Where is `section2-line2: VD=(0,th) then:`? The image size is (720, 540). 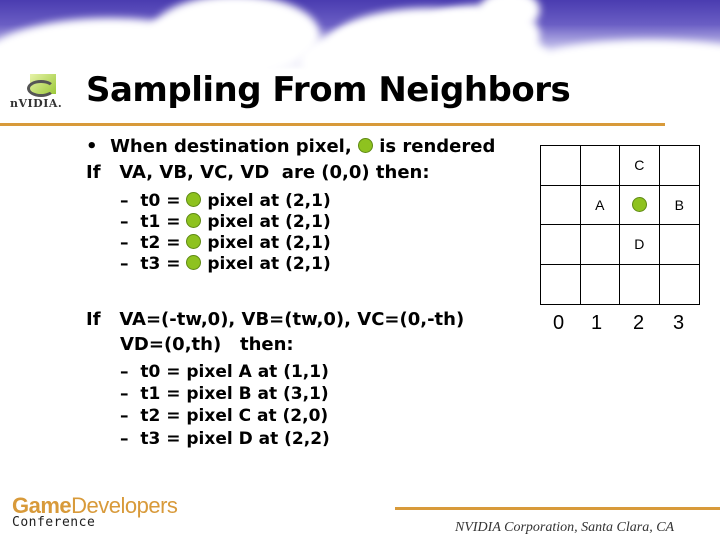 section2-line2: VD=(0,th) then: is located at coordinates (207, 344).